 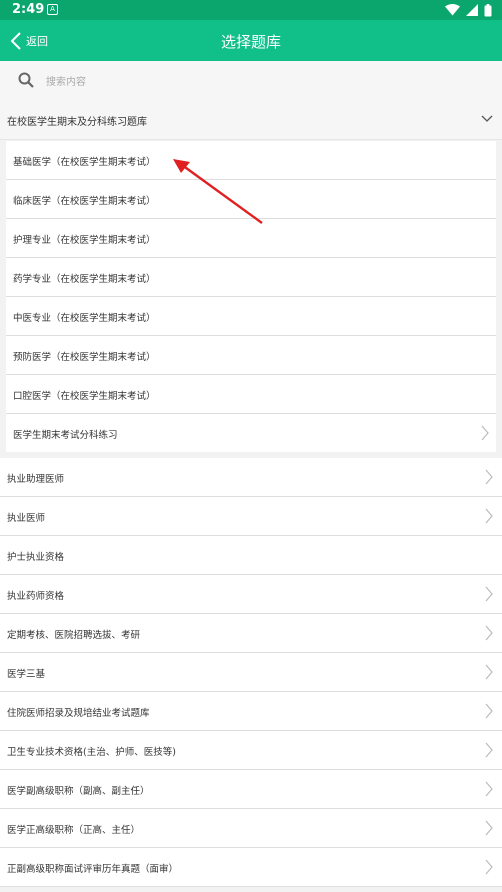 I want to click on wifi-icon, so click(x=452, y=10).